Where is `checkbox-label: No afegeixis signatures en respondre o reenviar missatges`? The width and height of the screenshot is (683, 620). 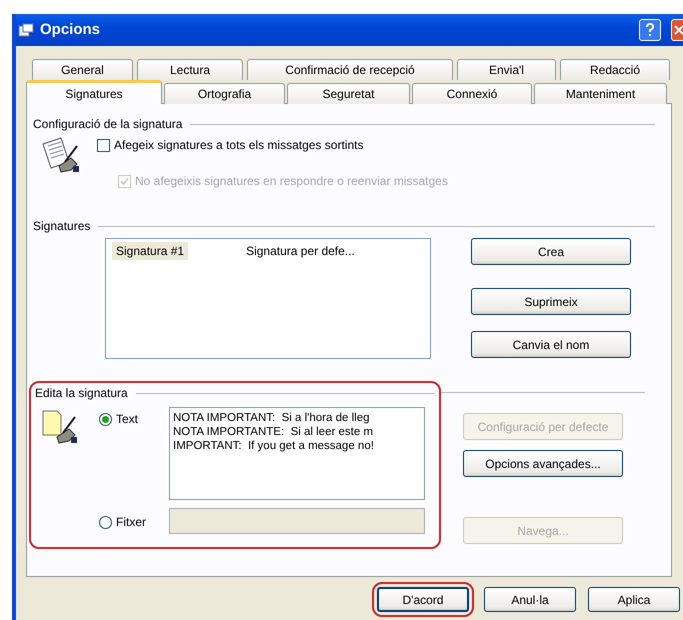
checkbox-label: No afegeixis signatures en respondre o reenviar missatges is located at coordinates (291, 181).